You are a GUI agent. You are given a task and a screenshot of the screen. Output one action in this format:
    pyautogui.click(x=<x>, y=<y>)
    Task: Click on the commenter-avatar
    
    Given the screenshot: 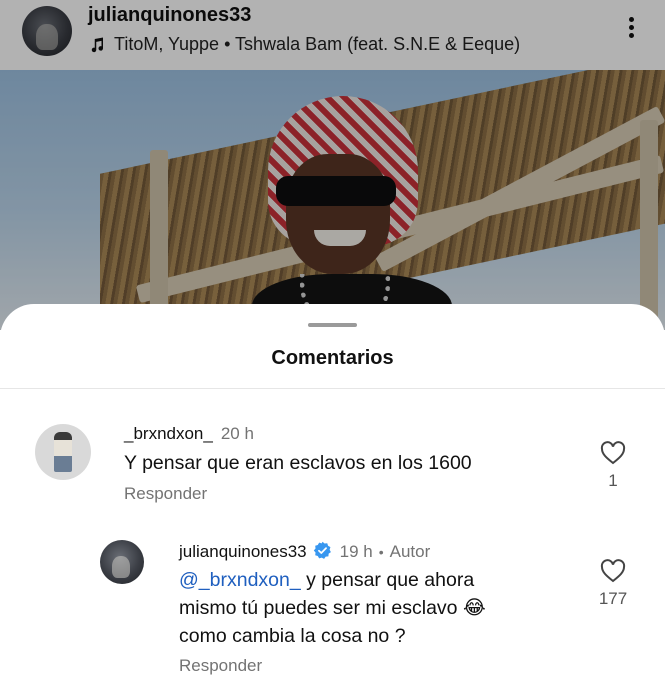 What is the action you would take?
    pyautogui.click(x=63, y=452)
    